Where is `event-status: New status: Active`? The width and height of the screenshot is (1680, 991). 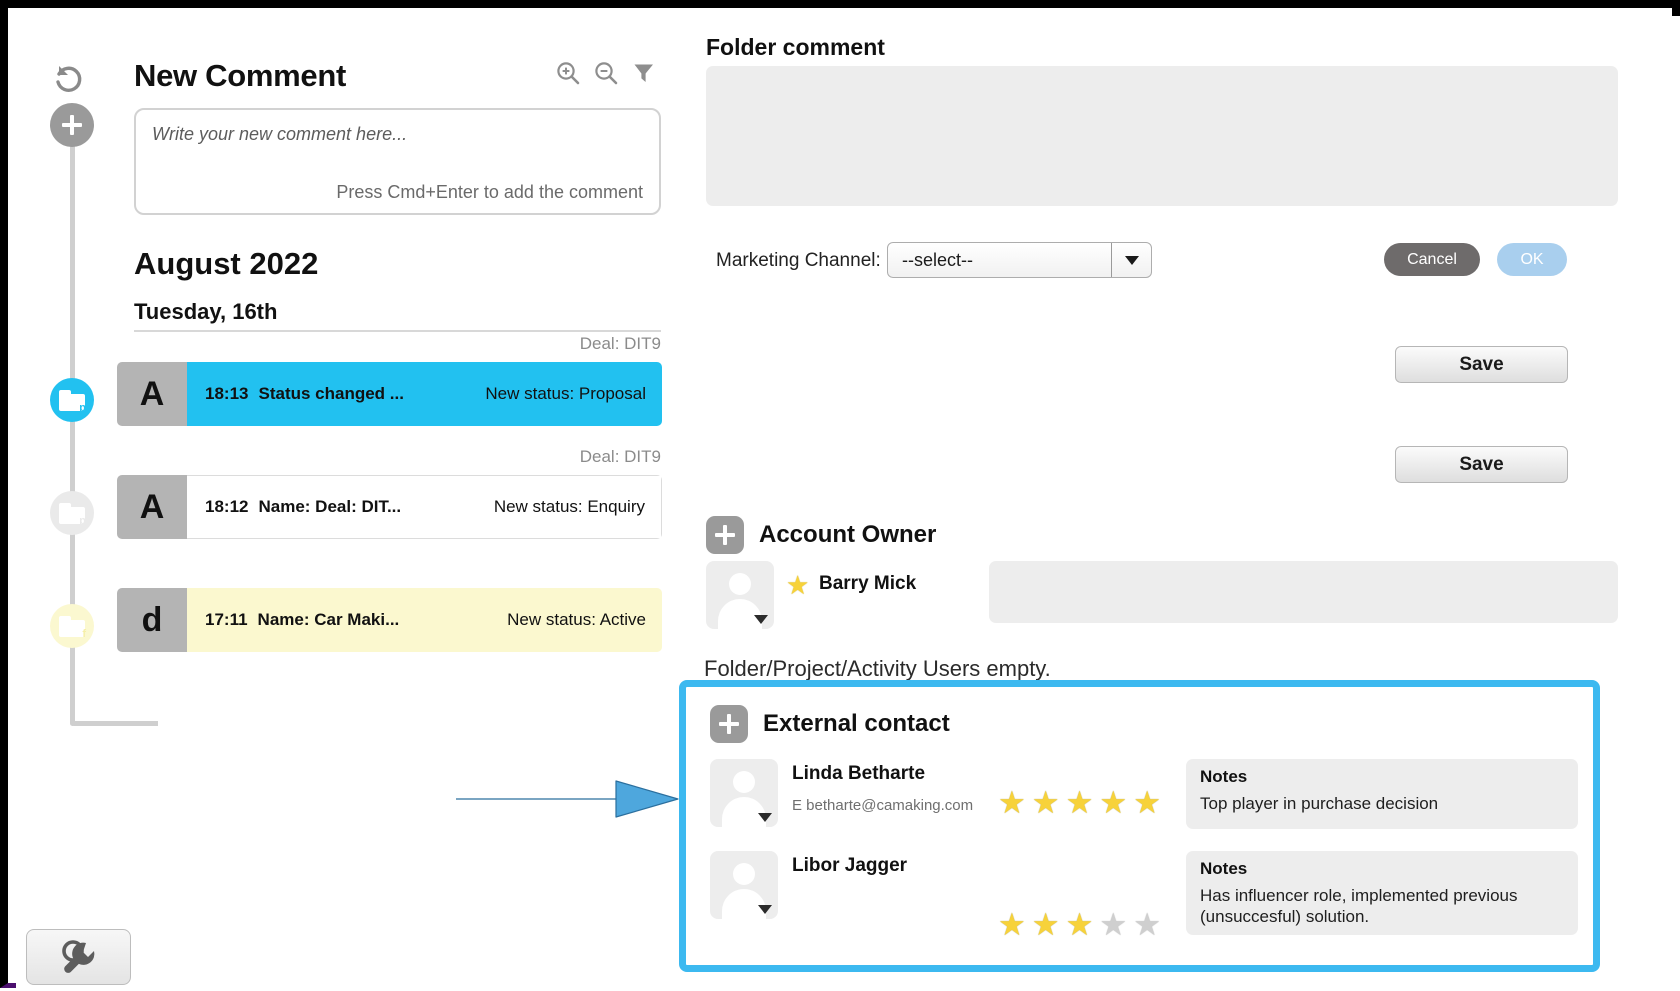
event-status: New status: Active is located at coordinates (576, 619).